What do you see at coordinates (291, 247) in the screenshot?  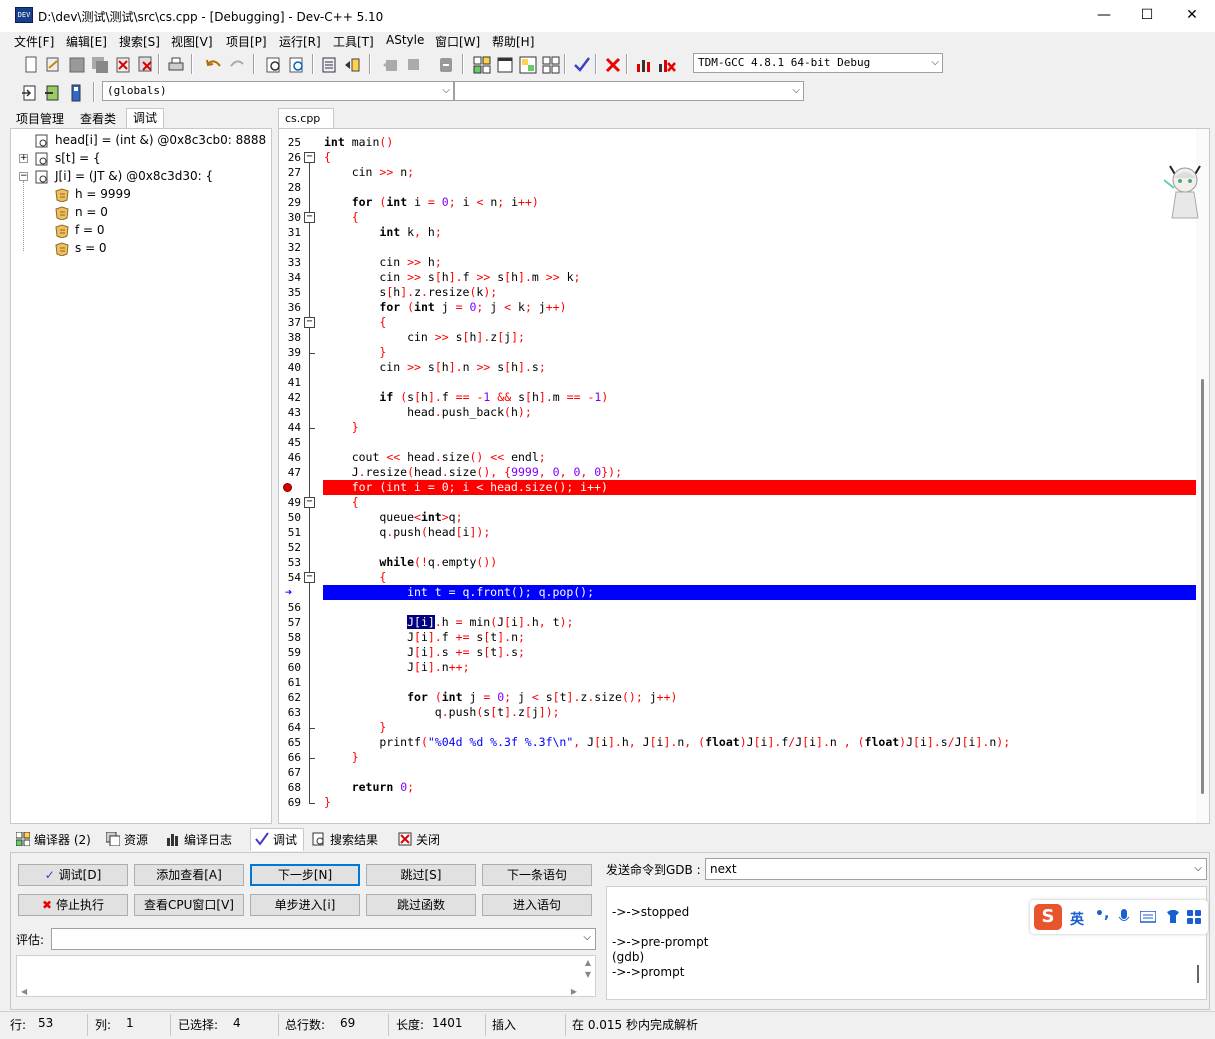 I see `line-number: 32` at bounding box center [291, 247].